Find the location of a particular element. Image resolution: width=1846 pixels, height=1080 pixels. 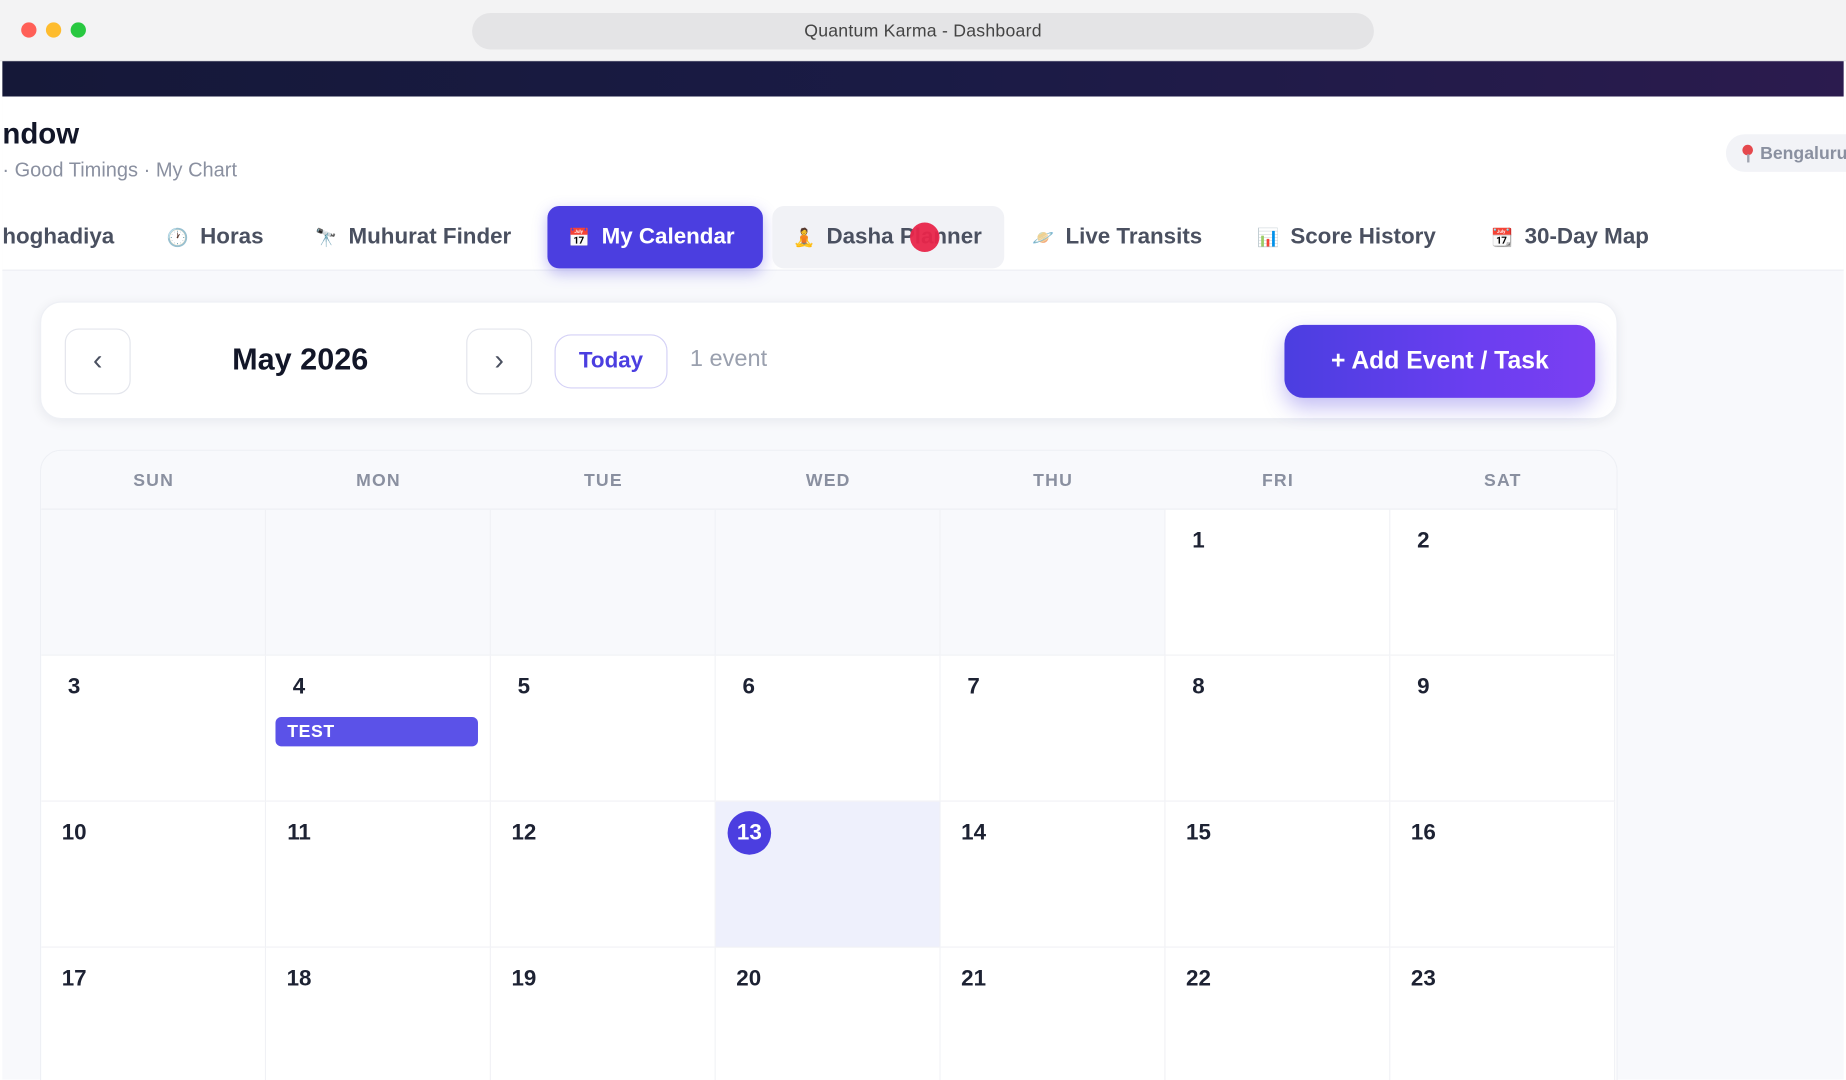

tab-label: Dasha Planner is located at coordinates (904, 236).